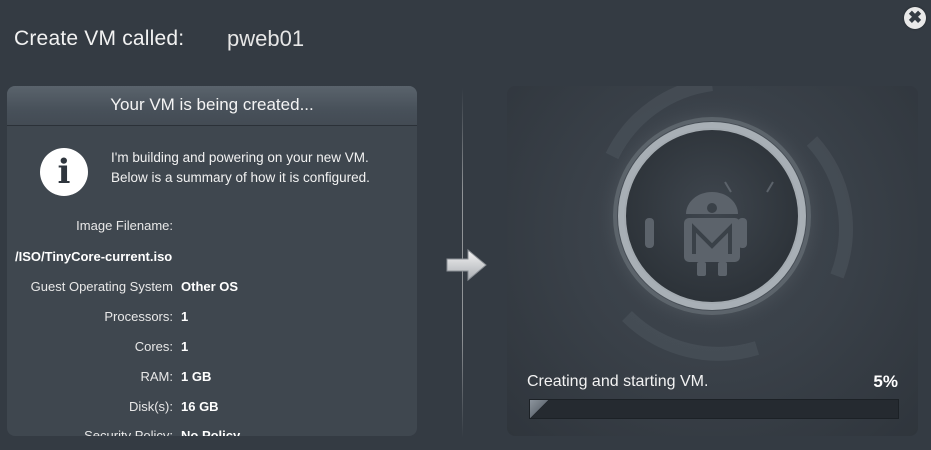  What do you see at coordinates (124, 225) in the screenshot?
I see `image-filename-label: Image Filename:` at bounding box center [124, 225].